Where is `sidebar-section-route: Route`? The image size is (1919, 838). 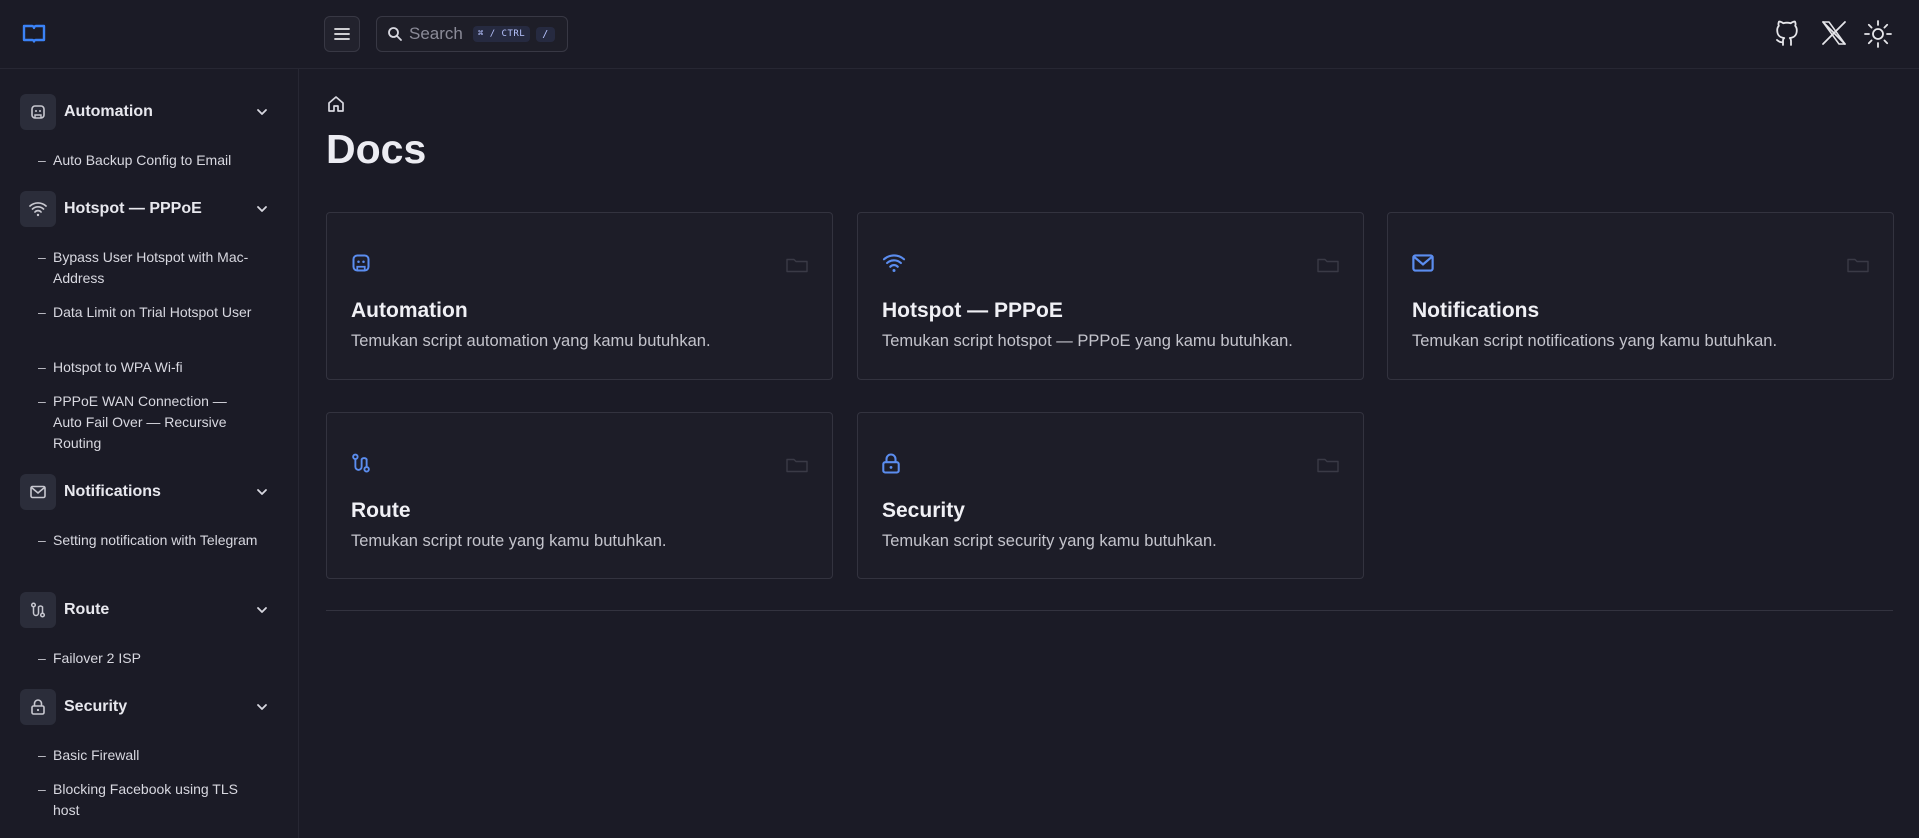 sidebar-section-route: Route is located at coordinates (148, 610).